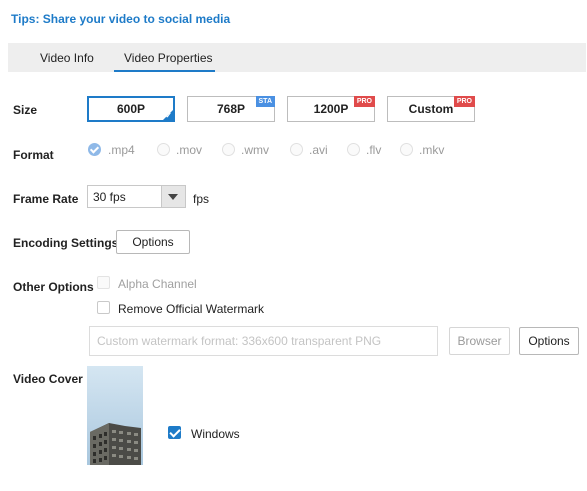  What do you see at coordinates (173, 196) in the screenshot?
I see `dropdown-arrow-icon` at bounding box center [173, 196].